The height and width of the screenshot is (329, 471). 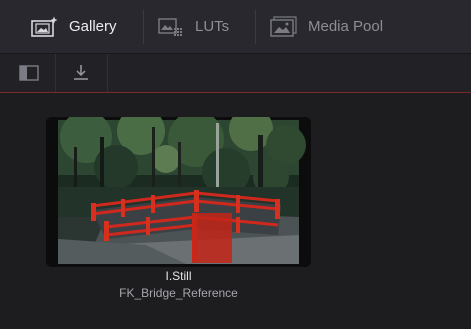 What do you see at coordinates (93, 26) in the screenshot?
I see `tab-gallery-label: Gallery` at bounding box center [93, 26].